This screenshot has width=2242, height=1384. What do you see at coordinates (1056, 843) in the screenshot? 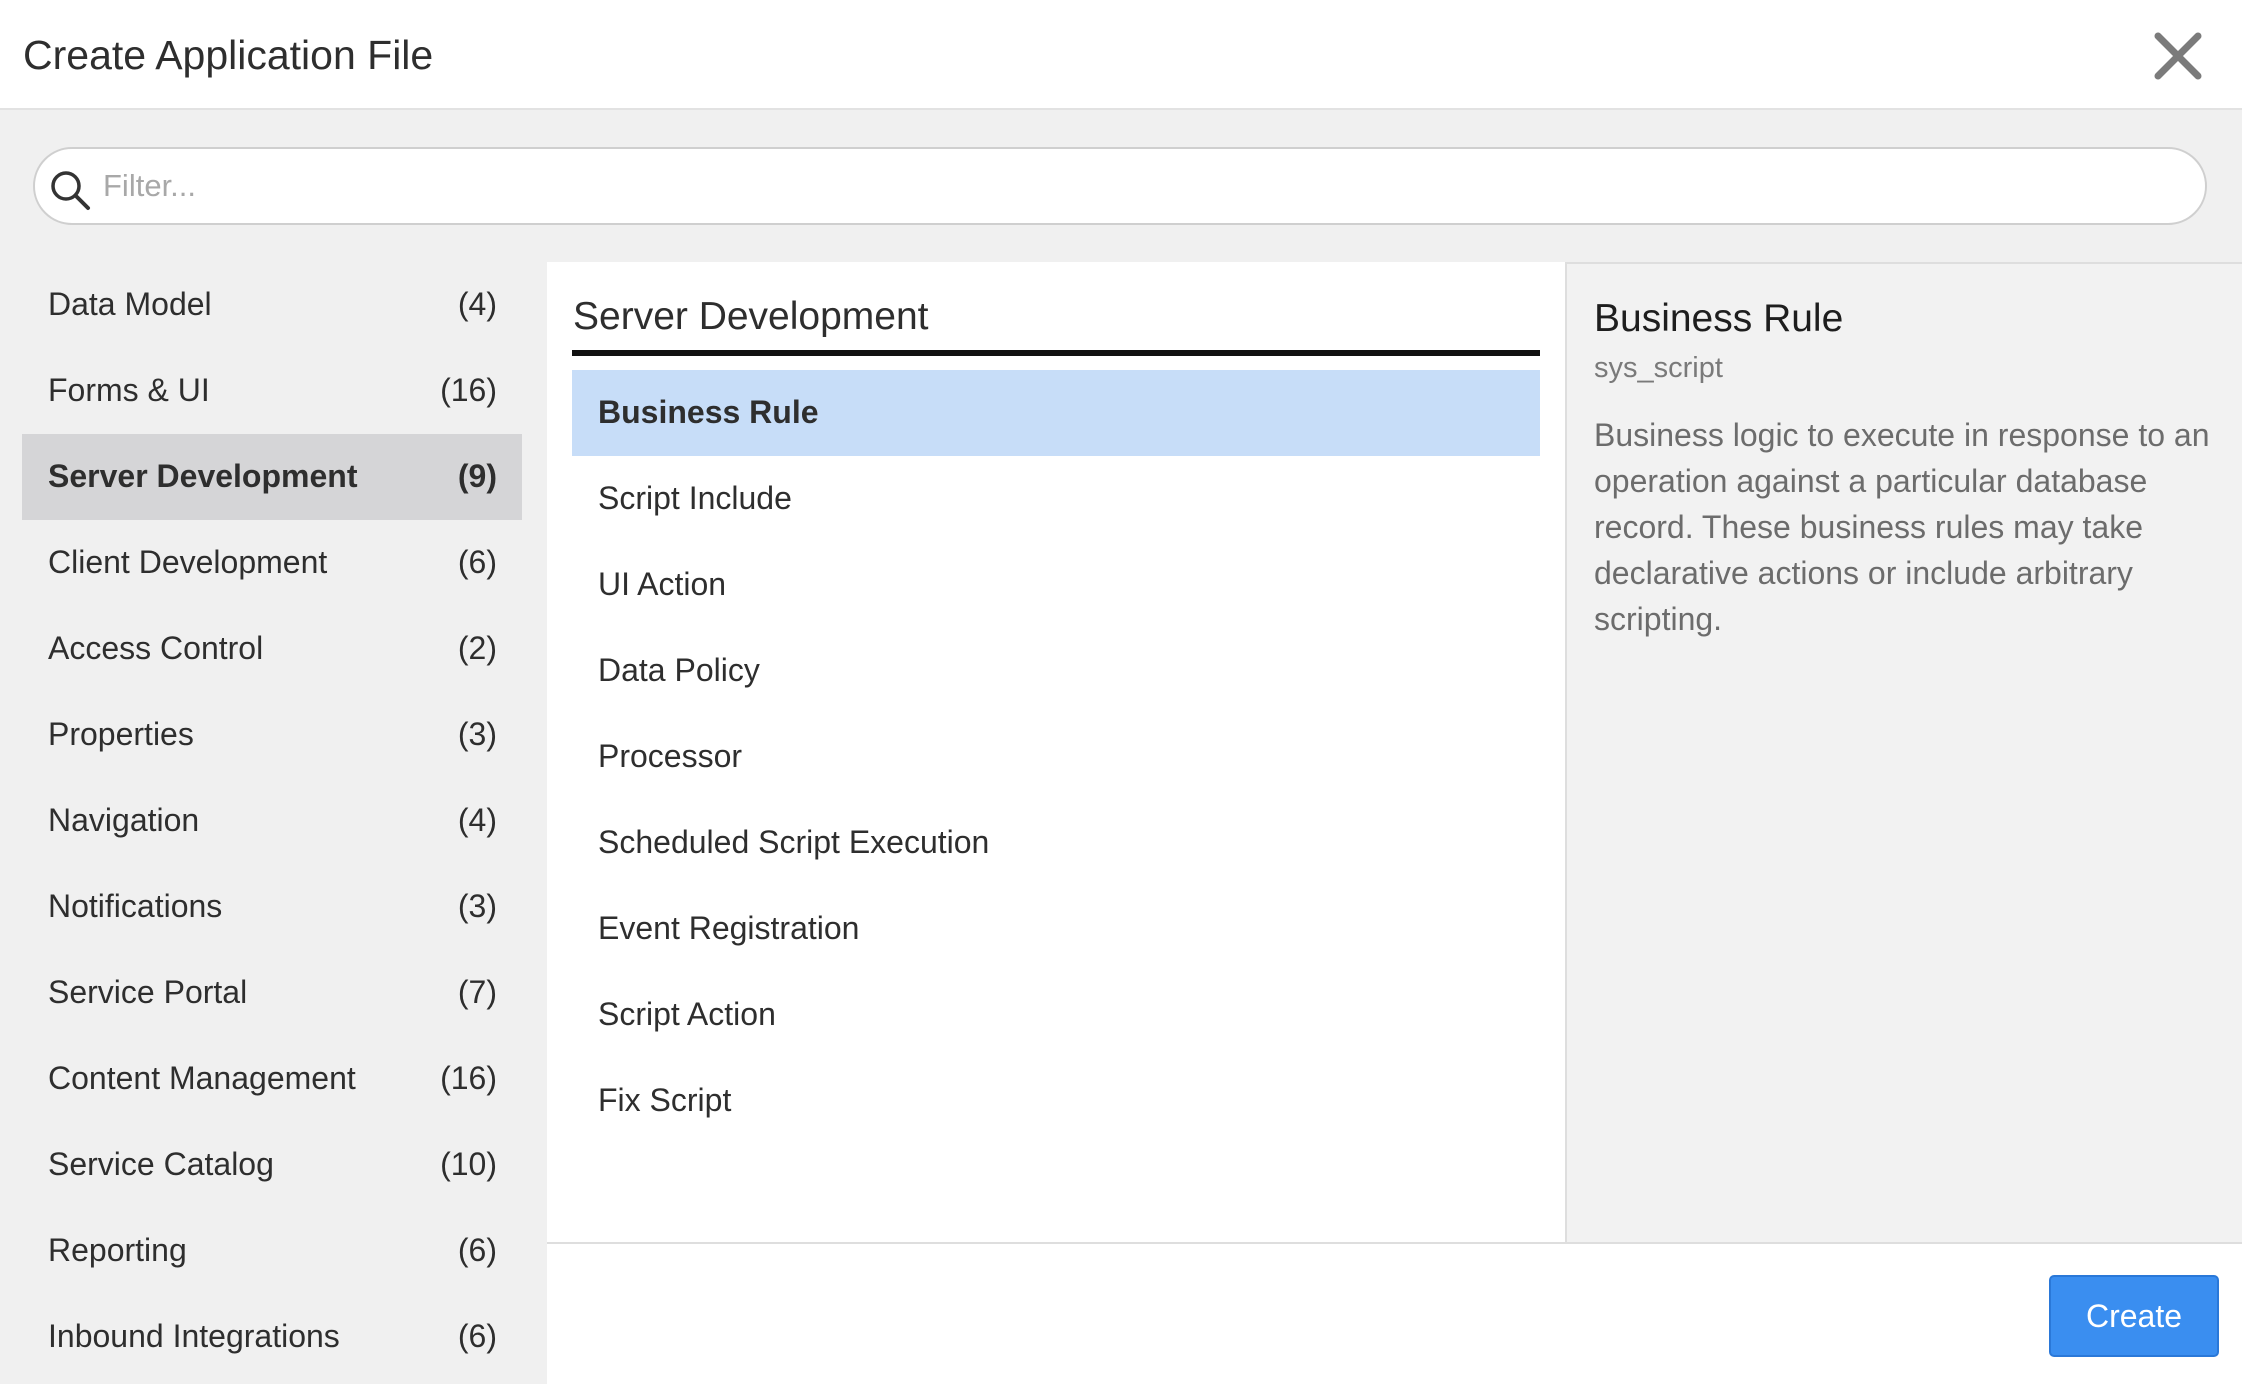
I see `file-type-scheduled-script-execution: Scheduled Script Execution` at bounding box center [1056, 843].